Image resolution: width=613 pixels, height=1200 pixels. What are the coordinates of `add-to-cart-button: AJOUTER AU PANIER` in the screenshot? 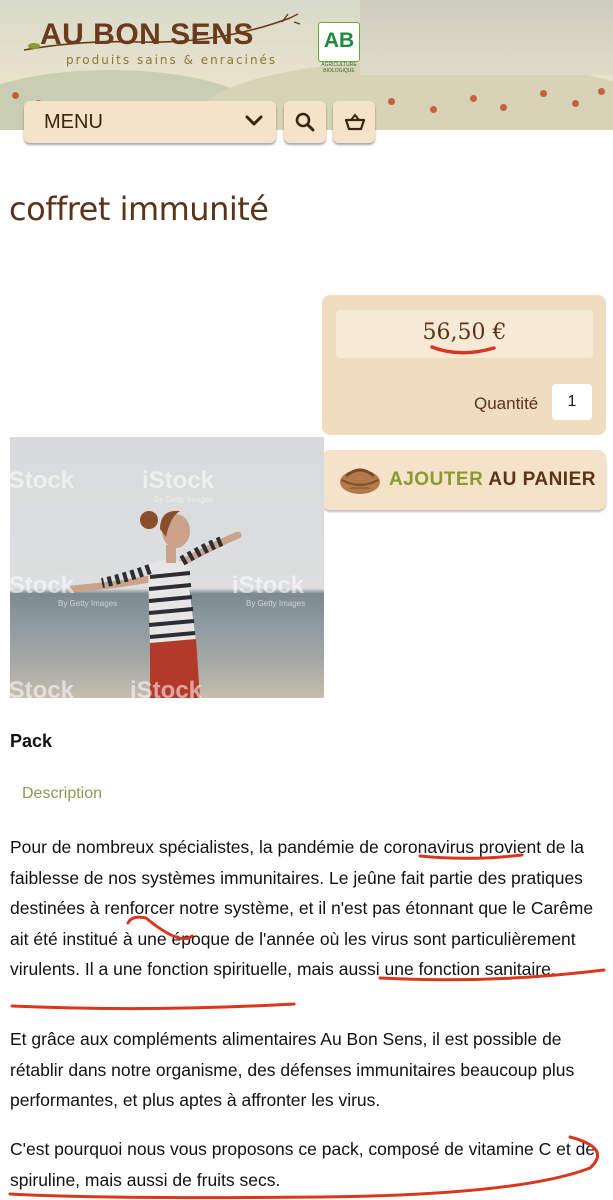 It's located at (464, 480).